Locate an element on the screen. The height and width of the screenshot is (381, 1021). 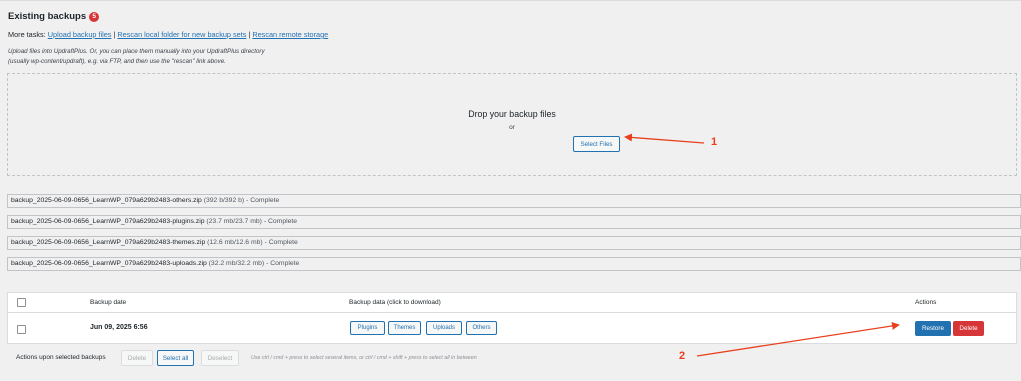
arrow-to-select-files is located at coordinates (664, 138).